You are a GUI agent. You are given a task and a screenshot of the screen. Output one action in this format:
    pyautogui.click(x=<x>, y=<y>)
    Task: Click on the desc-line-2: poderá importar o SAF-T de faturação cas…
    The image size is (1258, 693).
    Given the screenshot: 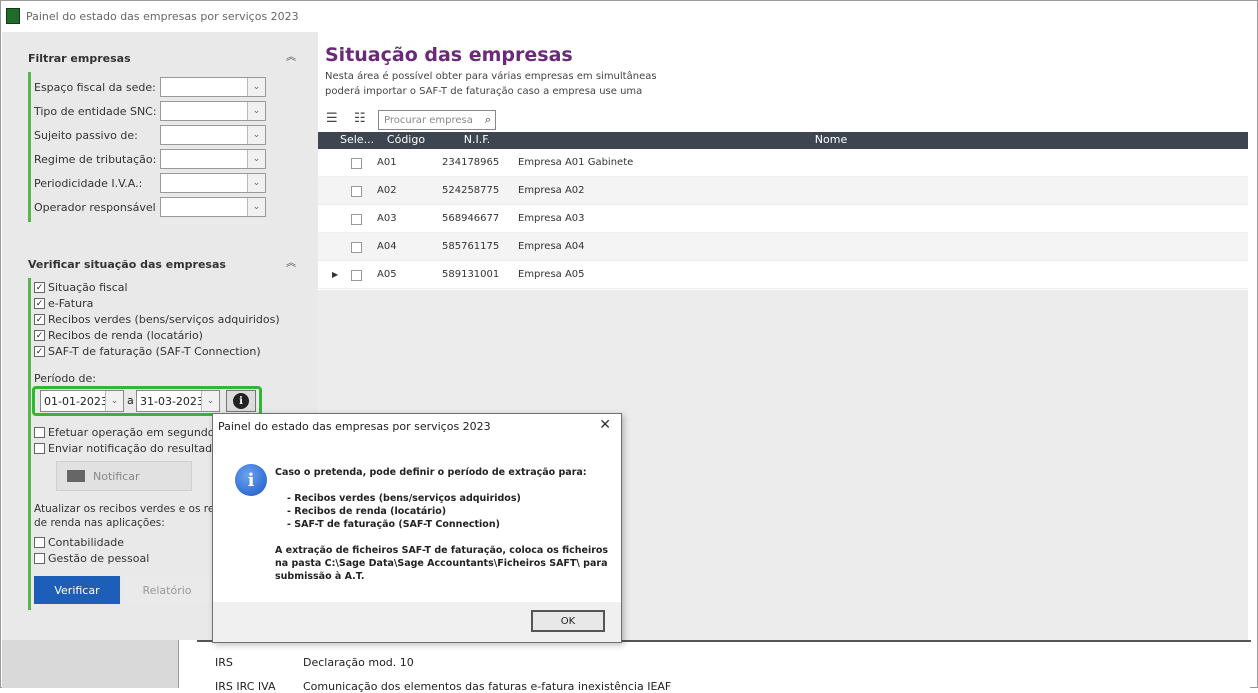 What is the action you would take?
    pyautogui.click(x=484, y=91)
    